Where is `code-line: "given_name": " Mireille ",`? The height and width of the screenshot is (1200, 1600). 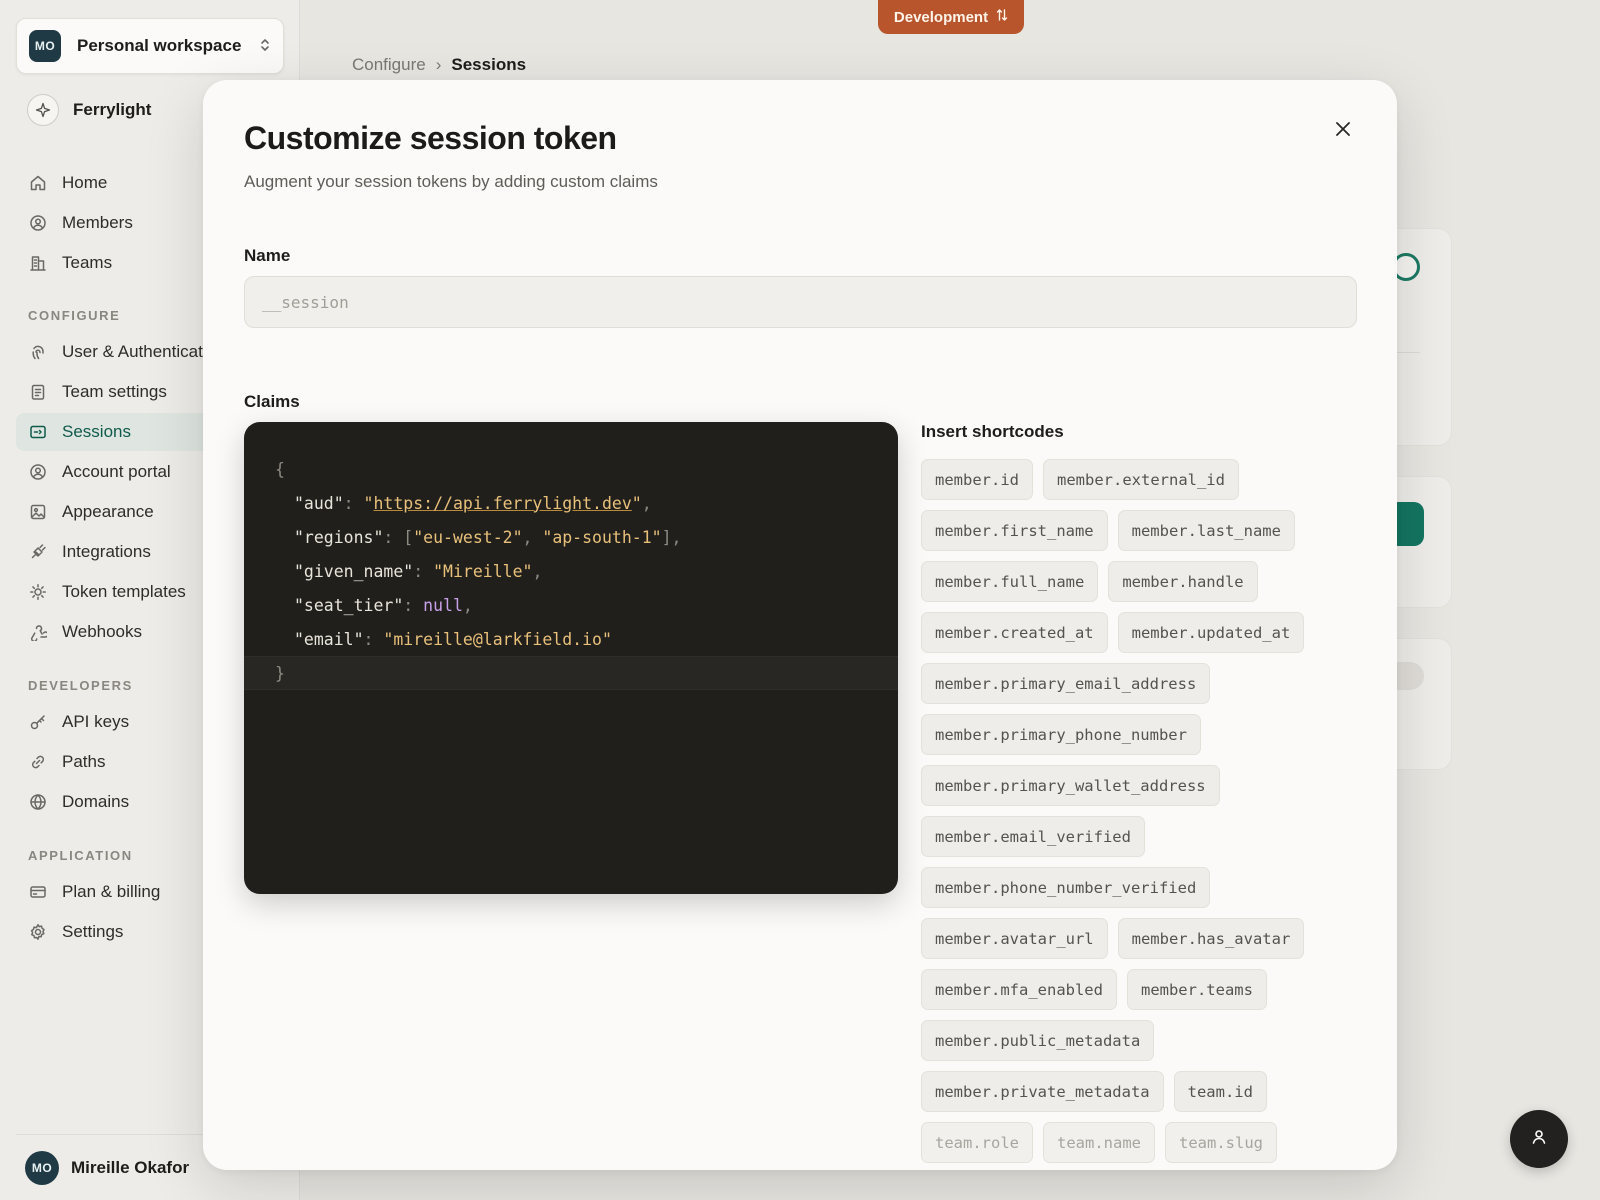 code-line: "given_name": " Mireille ", is located at coordinates (418, 571).